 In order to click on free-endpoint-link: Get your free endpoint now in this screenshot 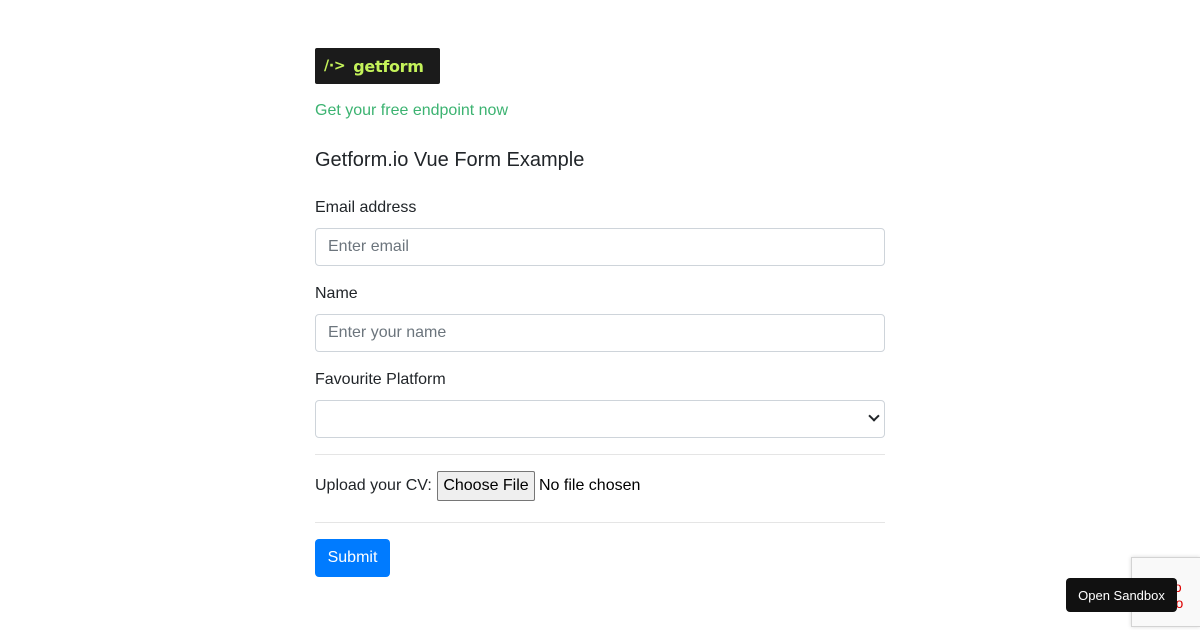, I will do `click(411, 111)`.